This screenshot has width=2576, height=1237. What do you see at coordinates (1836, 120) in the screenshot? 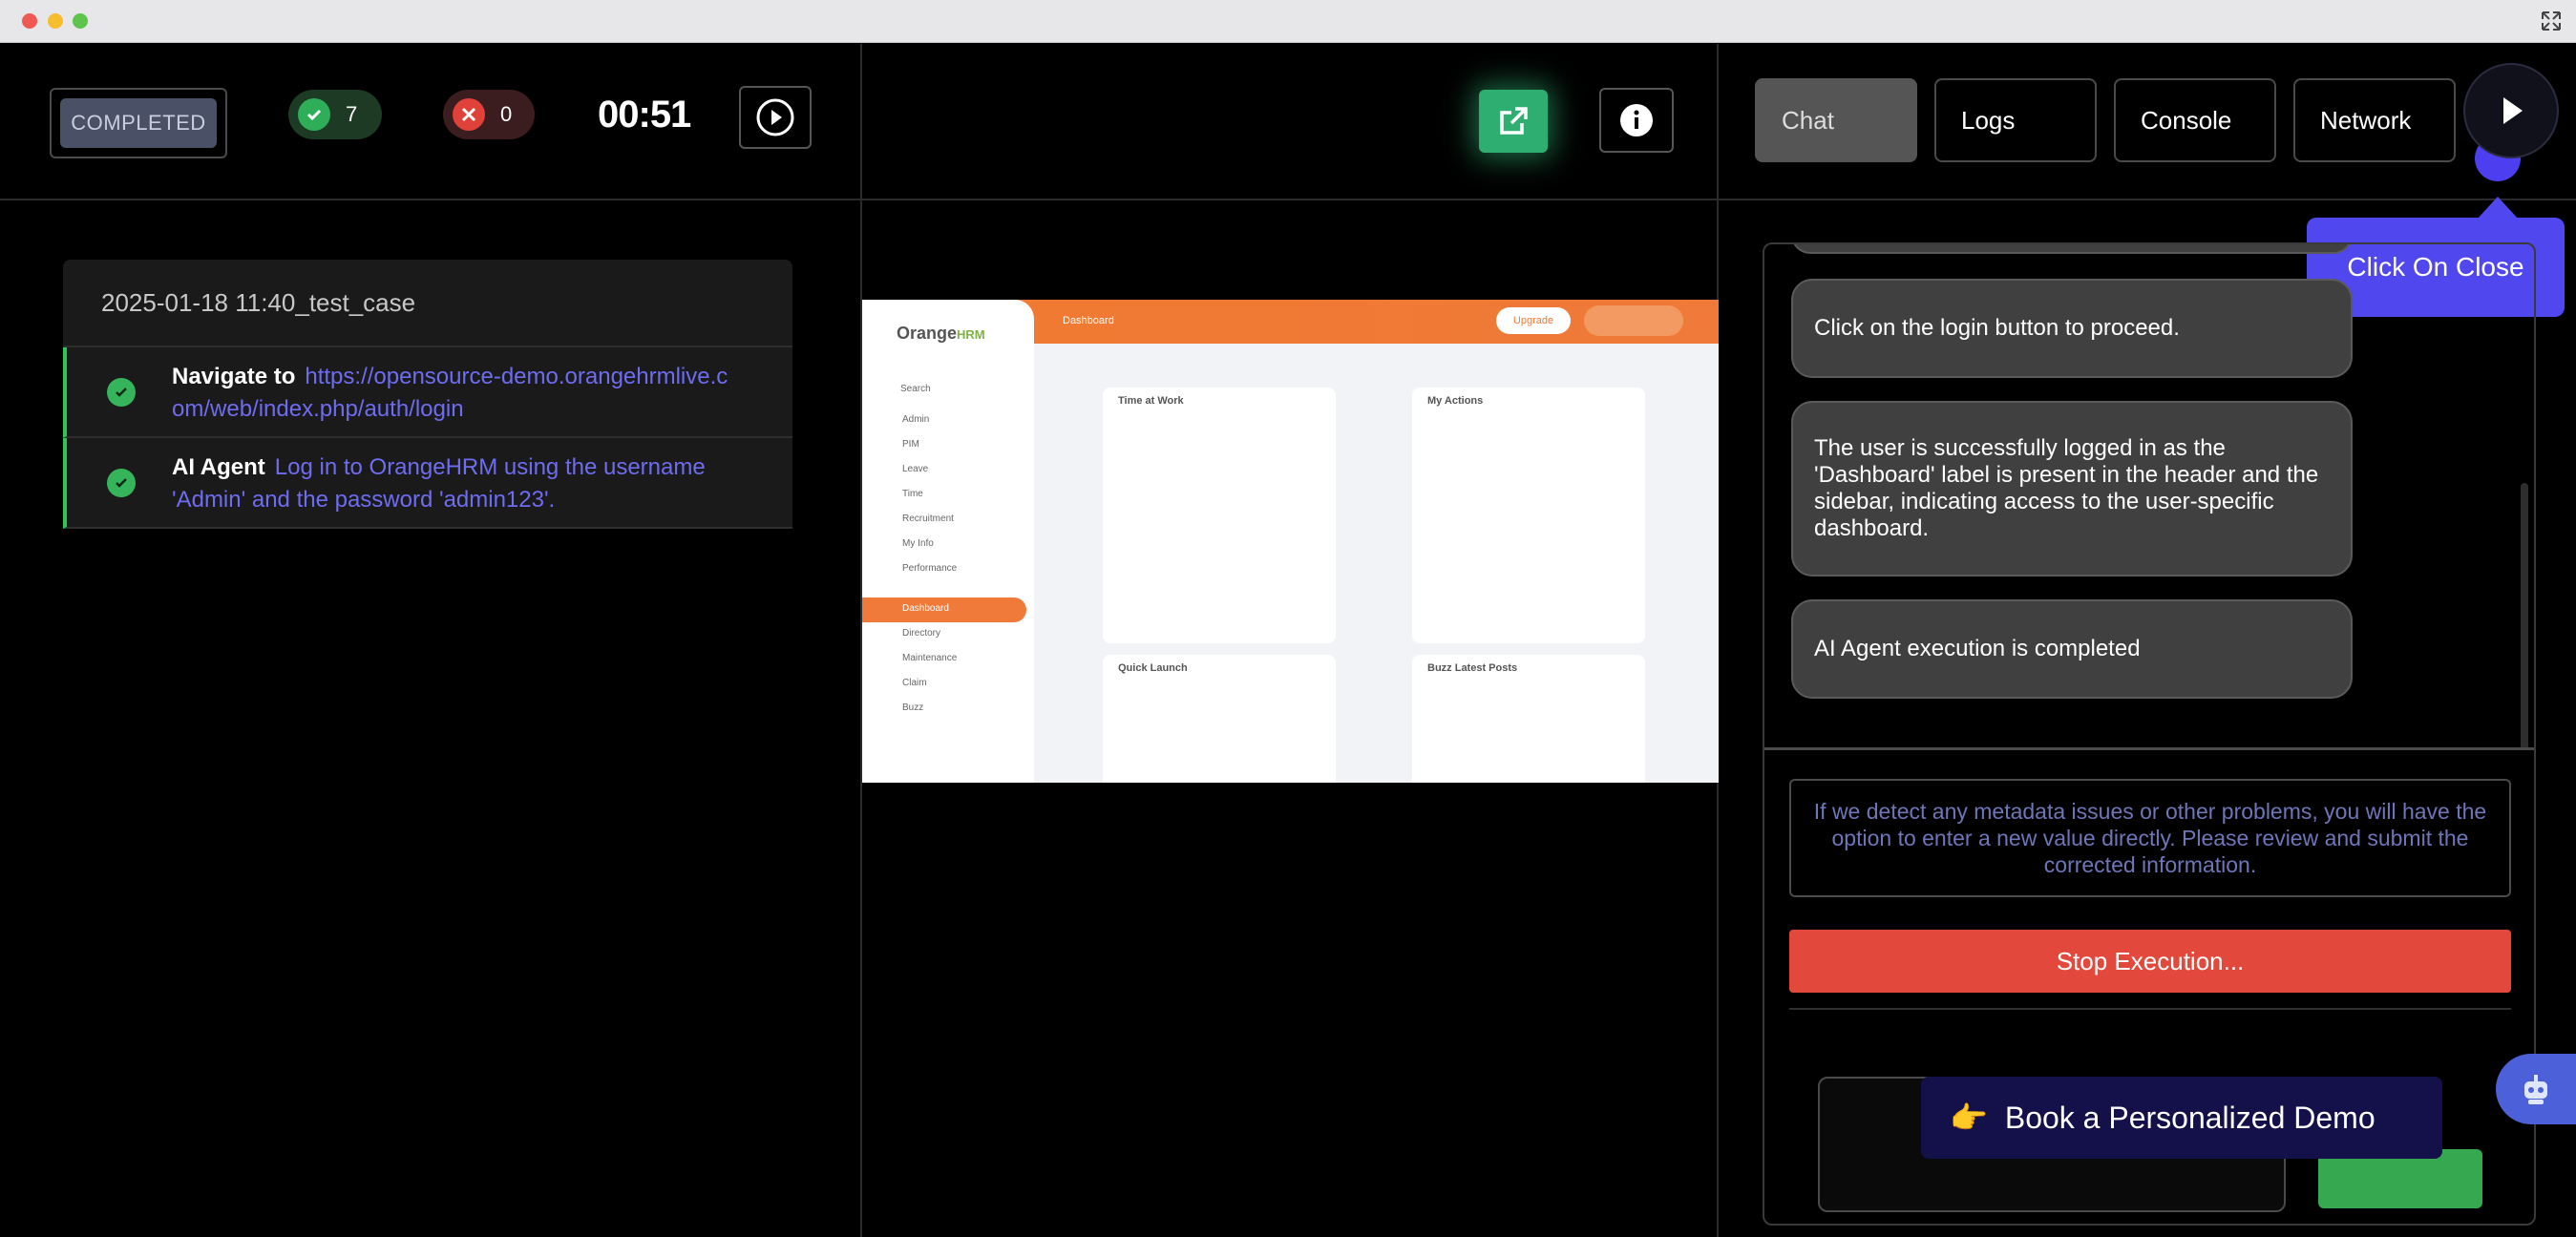
I see `tab-chat: Chat` at bounding box center [1836, 120].